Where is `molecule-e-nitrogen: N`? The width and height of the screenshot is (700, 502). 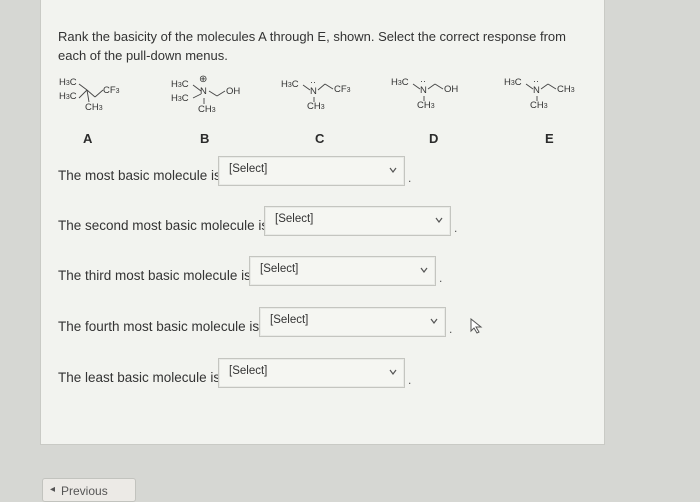 molecule-e-nitrogen: N is located at coordinates (536, 90).